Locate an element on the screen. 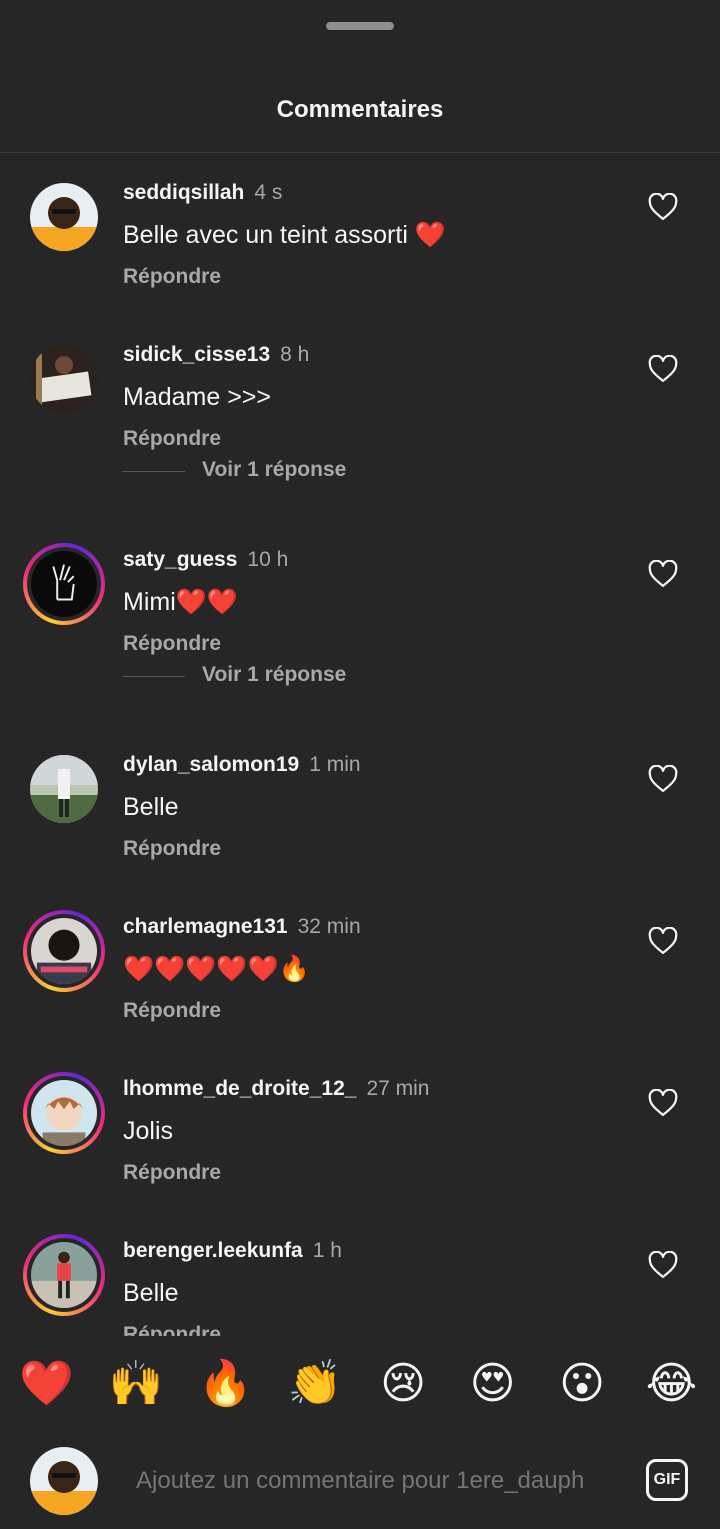  current-user-avatar is located at coordinates (64, 1481).